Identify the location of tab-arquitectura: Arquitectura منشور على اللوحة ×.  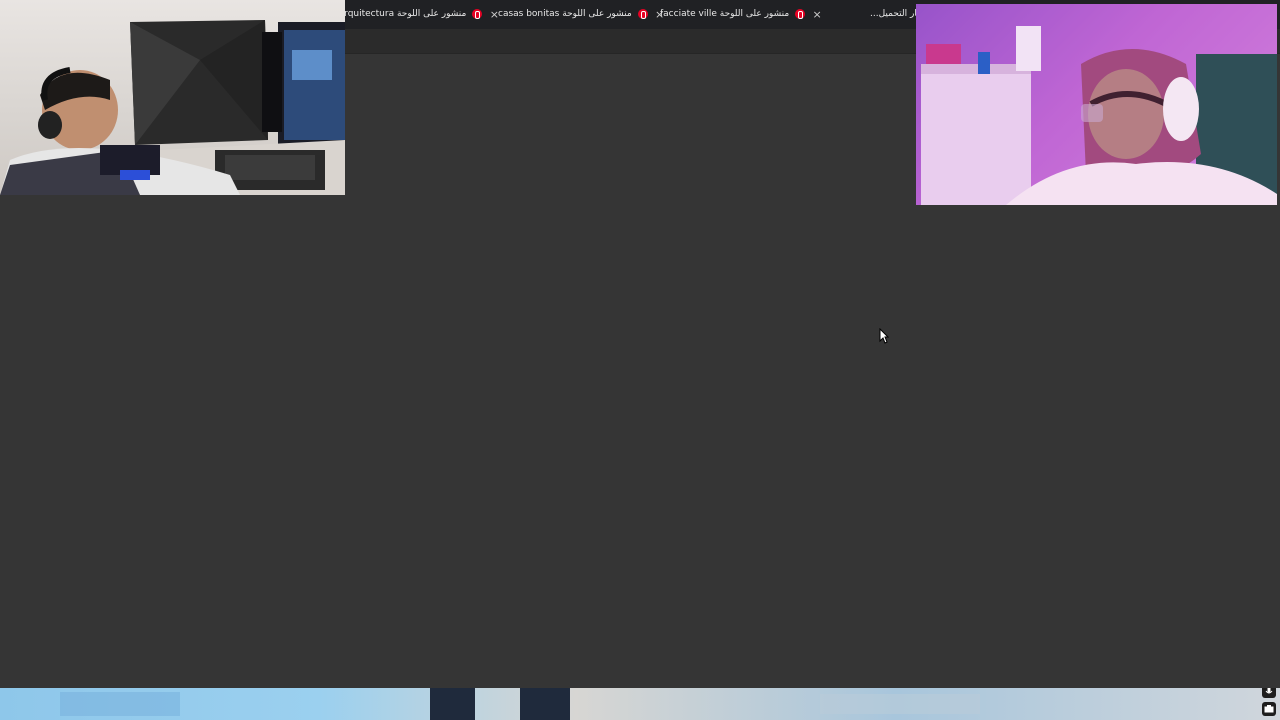
(419, 14).